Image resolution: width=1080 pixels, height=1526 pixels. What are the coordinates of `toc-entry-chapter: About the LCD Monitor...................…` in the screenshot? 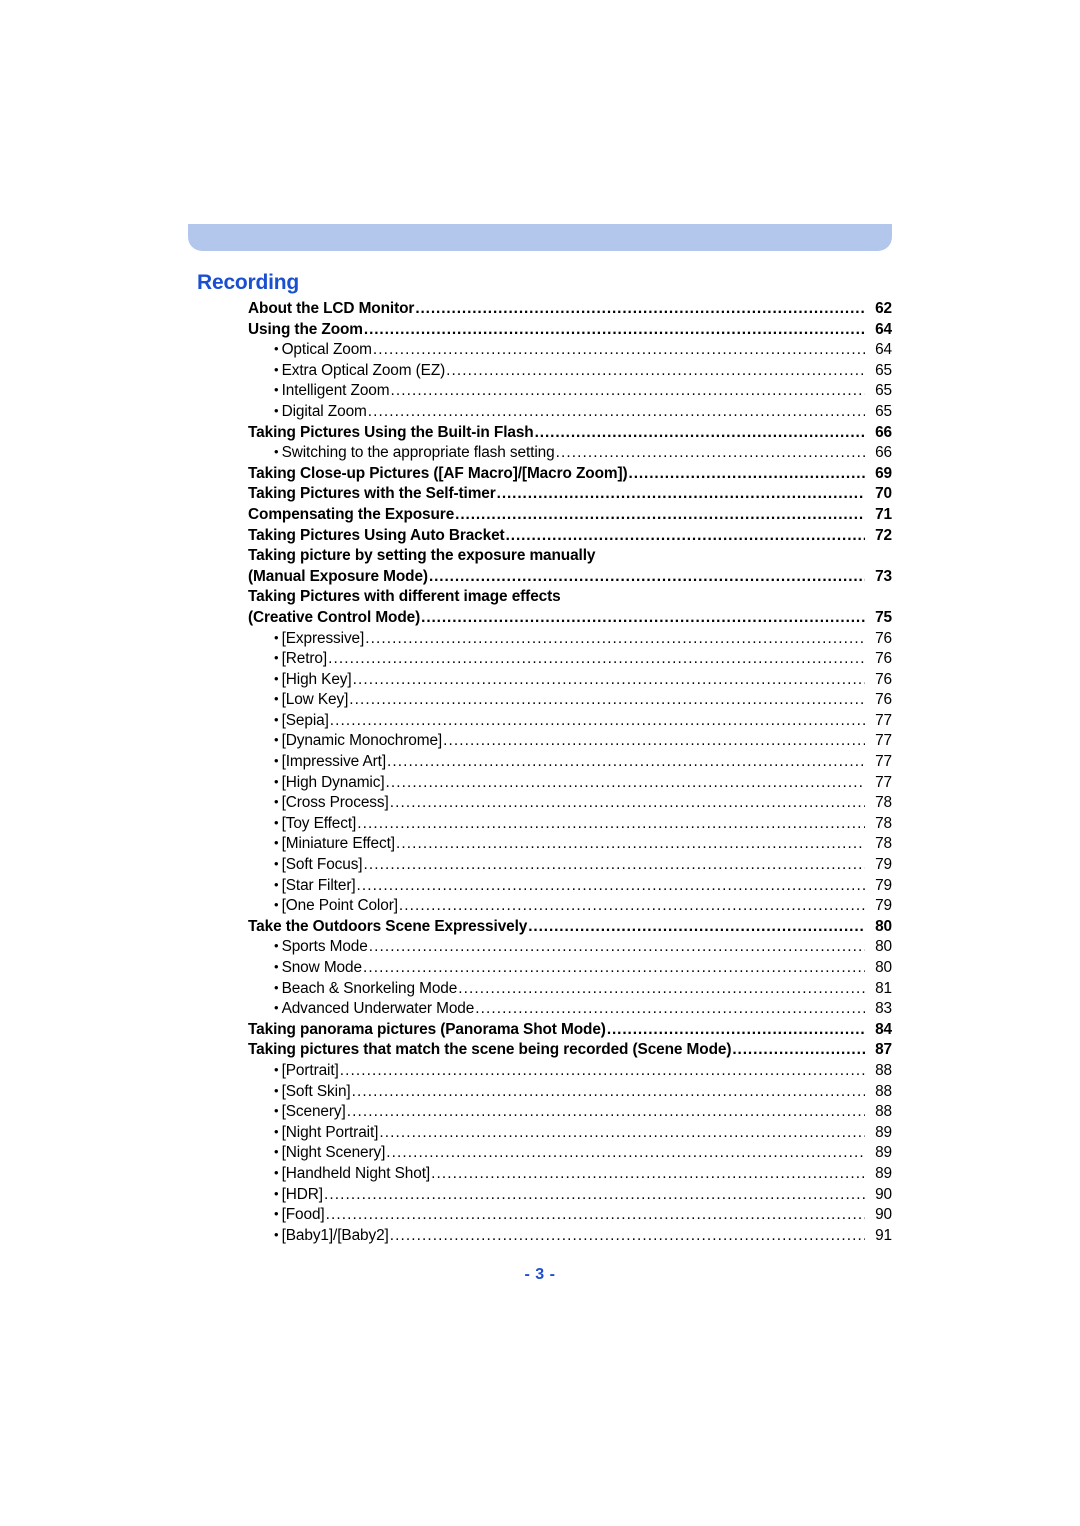 It's located at (570, 310).